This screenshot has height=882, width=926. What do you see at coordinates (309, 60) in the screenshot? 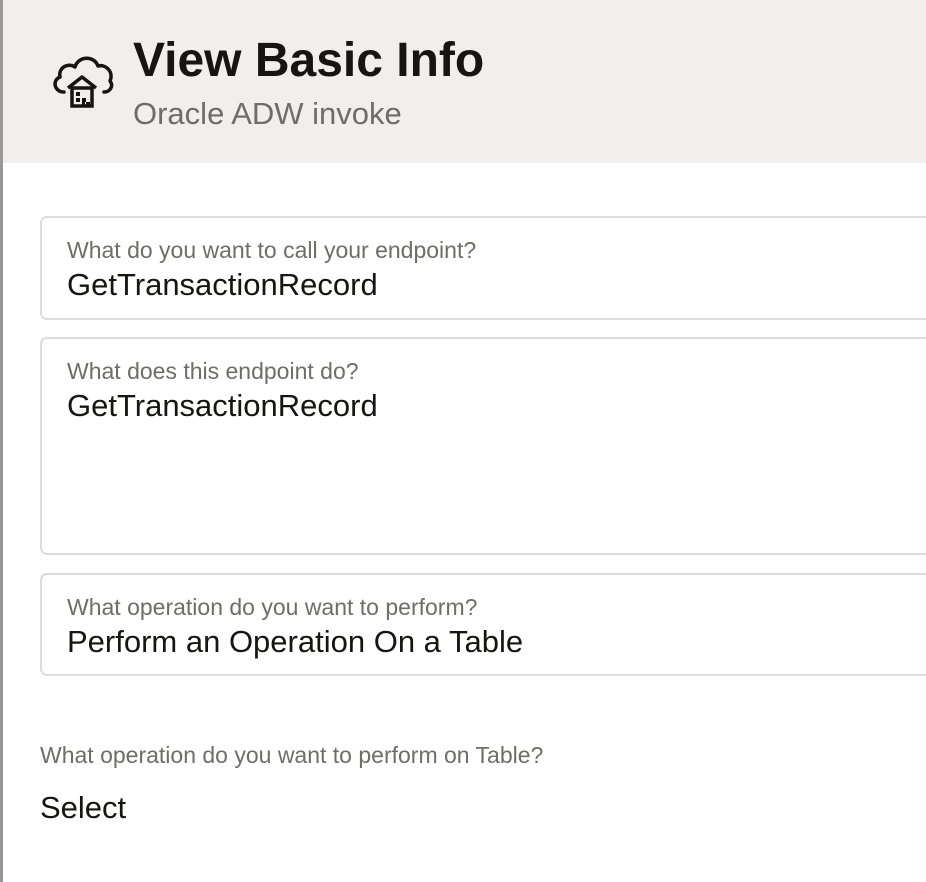
I see `page-title: View Basic Info` at bounding box center [309, 60].